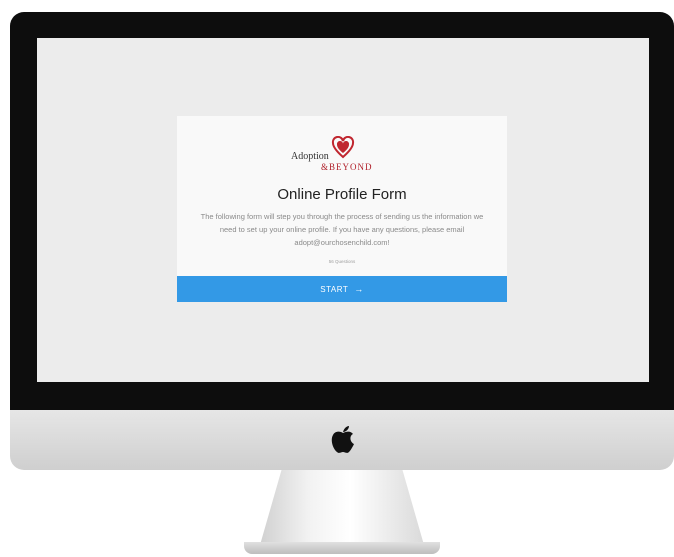 Image resolution: width=674 pixels, height=557 pixels. I want to click on monitor-stand-base, so click(342, 548).